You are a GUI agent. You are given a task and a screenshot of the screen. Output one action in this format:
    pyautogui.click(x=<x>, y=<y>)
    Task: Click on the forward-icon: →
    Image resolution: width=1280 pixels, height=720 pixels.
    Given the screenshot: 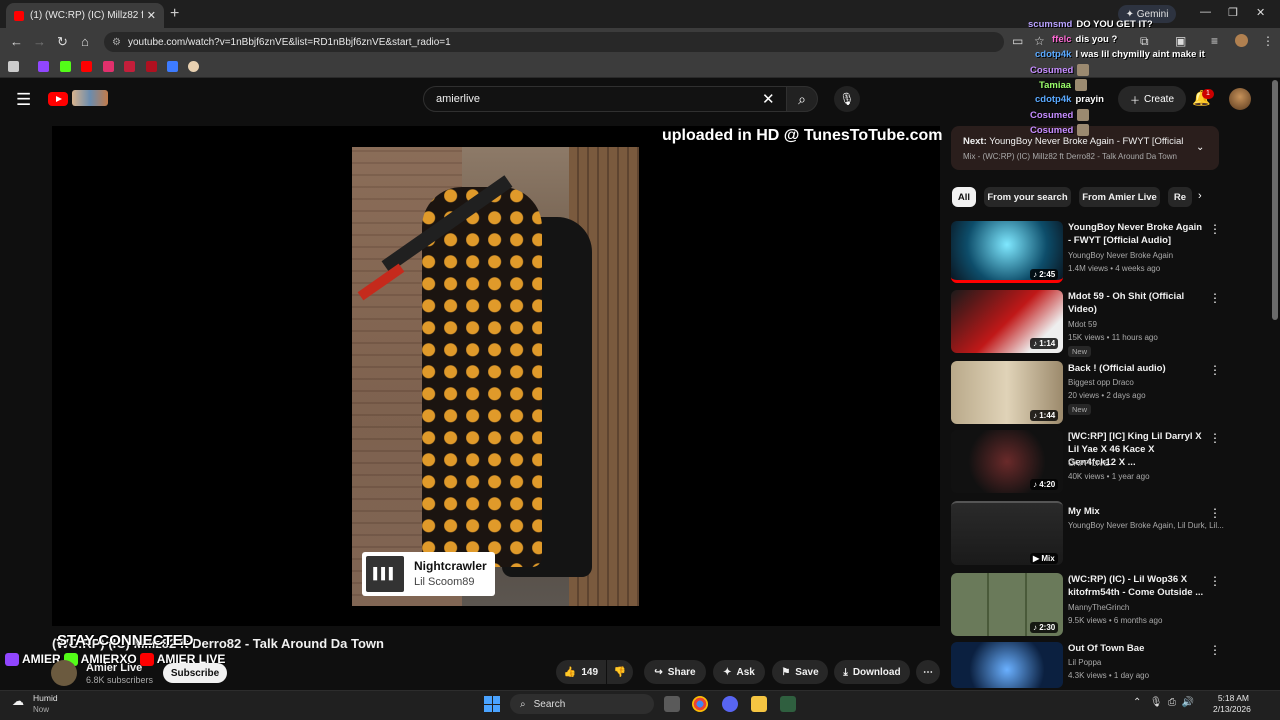 What is the action you would take?
    pyautogui.click(x=39, y=41)
    